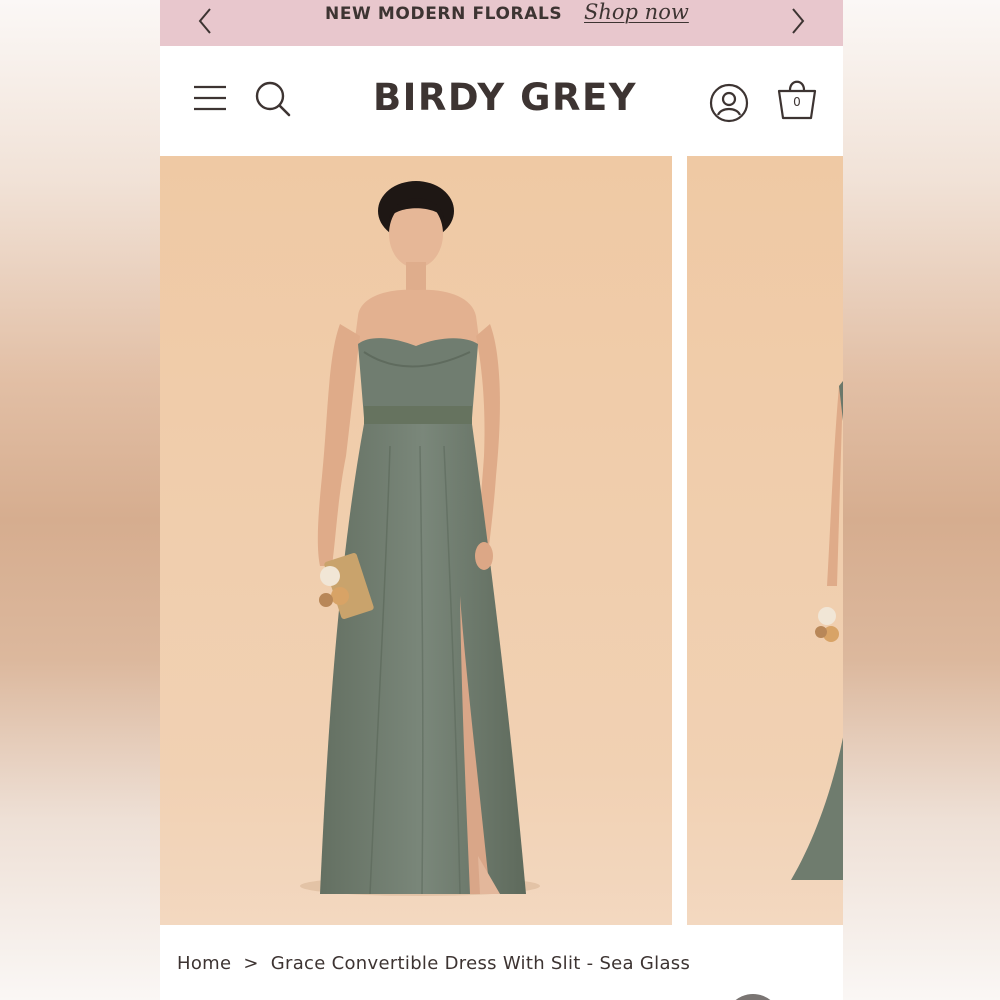 Image resolution: width=1000 pixels, height=1000 pixels. Describe the element at coordinates (444, 14) in the screenshot. I see `promo-text: NEW MODERN FLORALS` at that location.